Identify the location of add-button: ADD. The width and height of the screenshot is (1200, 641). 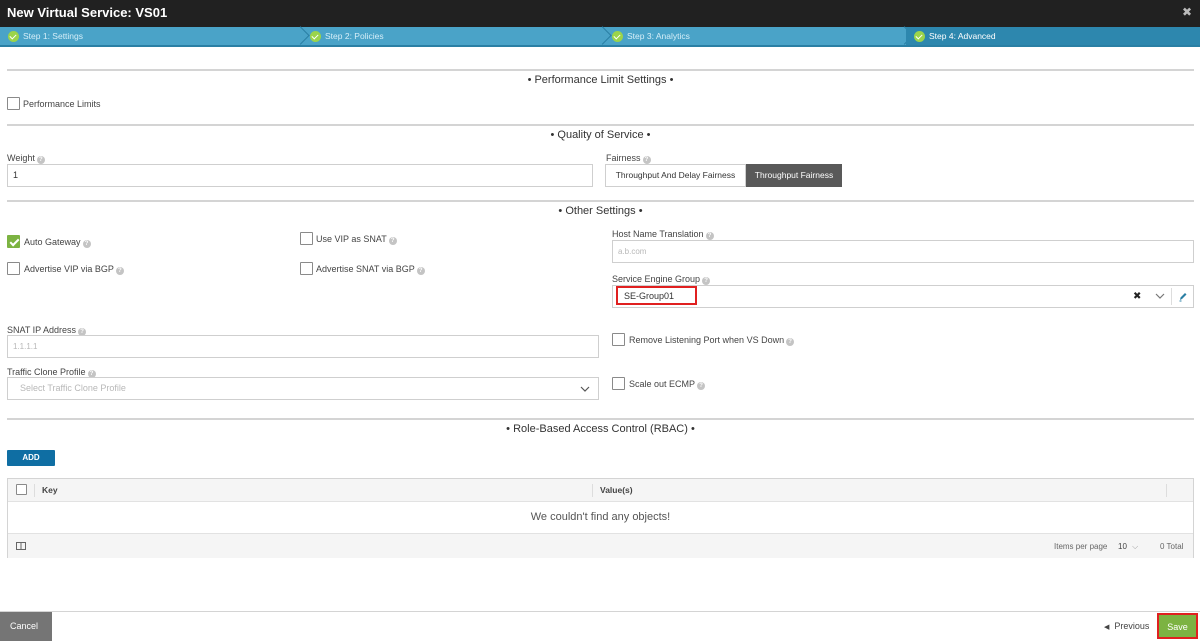
(31, 458).